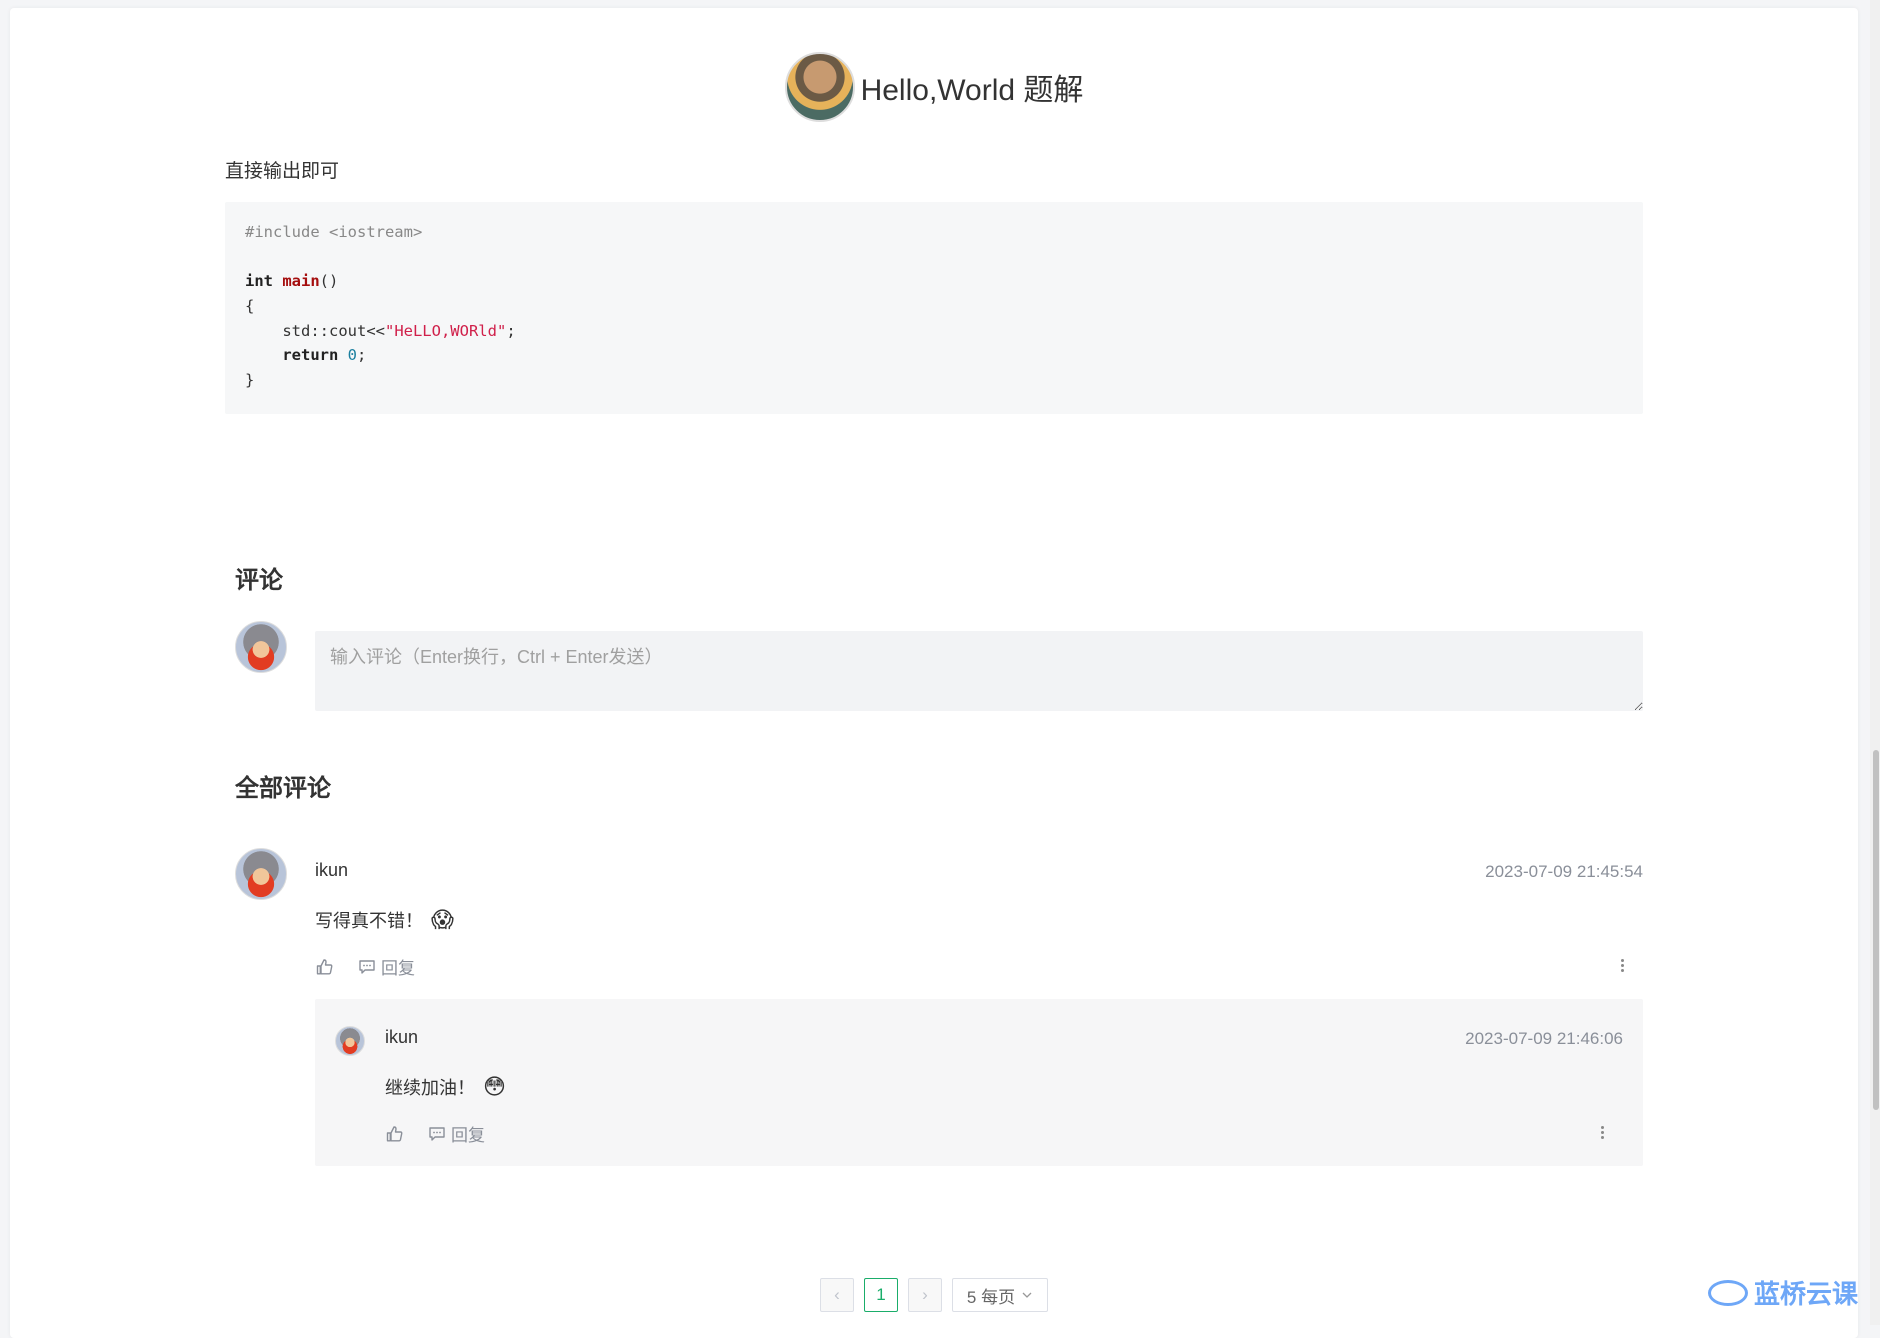 The image size is (1880, 1338). Describe the element at coordinates (1727, 1292) in the screenshot. I see `logo-icon` at that location.